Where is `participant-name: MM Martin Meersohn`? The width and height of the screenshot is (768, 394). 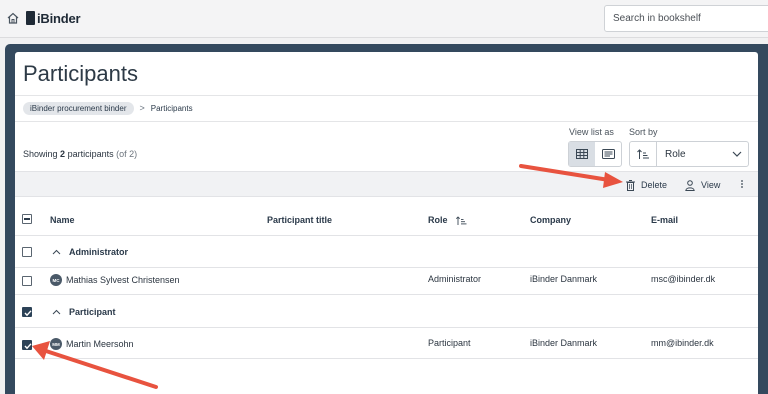 participant-name: MM Martin Meersohn is located at coordinates (92, 344).